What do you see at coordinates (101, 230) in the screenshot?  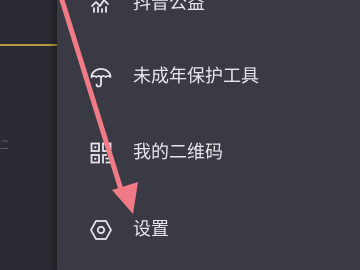 I see `settings-hexagon-icon` at bounding box center [101, 230].